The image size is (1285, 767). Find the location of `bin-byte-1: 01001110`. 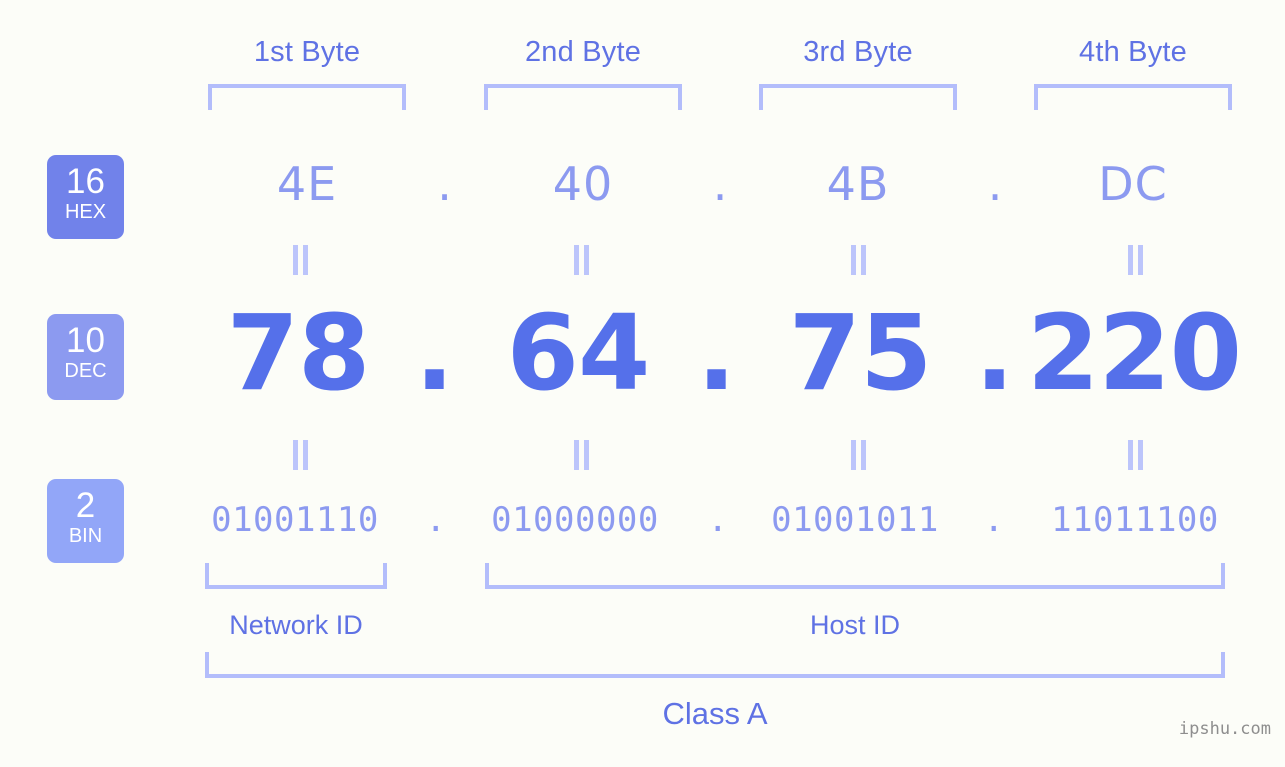

bin-byte-1: 01001110 is located at coordinates (295, 520).